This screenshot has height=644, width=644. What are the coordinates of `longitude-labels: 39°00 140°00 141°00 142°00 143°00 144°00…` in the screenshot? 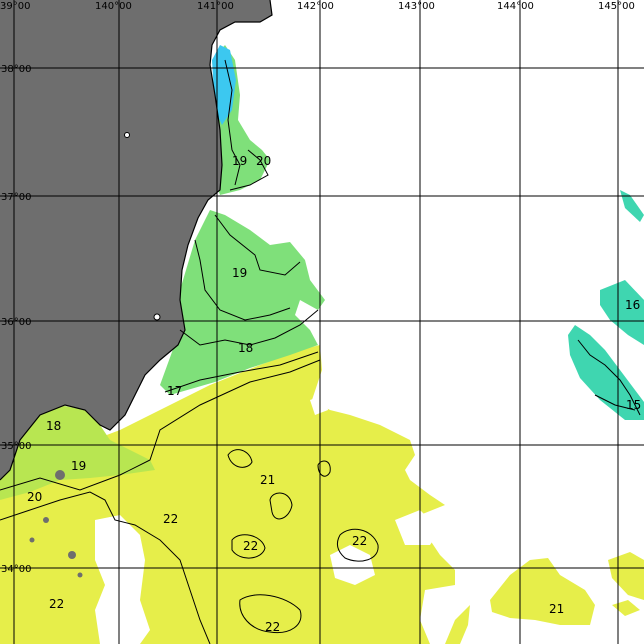 It's located at (317, 6).